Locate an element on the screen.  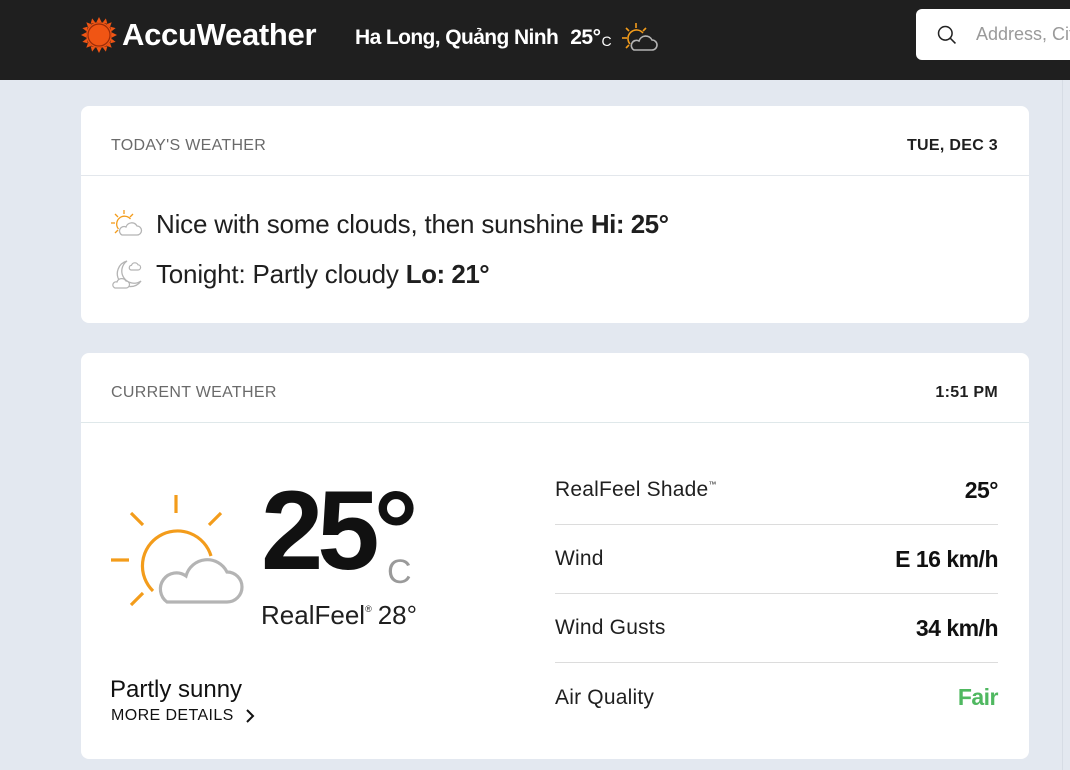
partly-cloudy-night-icon is located at coordinates (127, 274).